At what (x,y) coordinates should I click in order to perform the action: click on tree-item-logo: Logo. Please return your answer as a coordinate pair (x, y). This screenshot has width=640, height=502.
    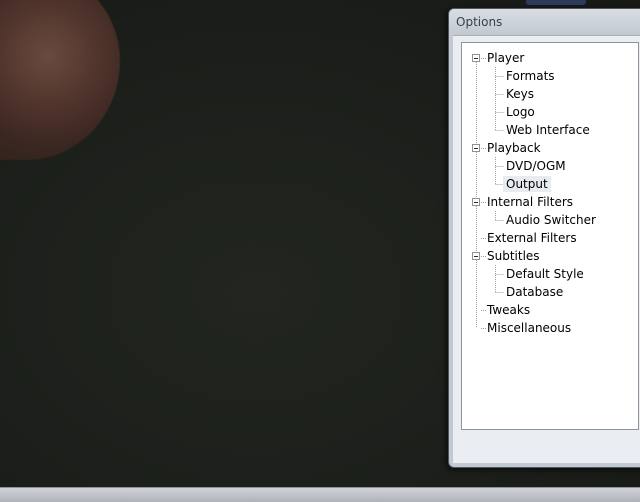
    Looking at the image, I should click on (520, 112).